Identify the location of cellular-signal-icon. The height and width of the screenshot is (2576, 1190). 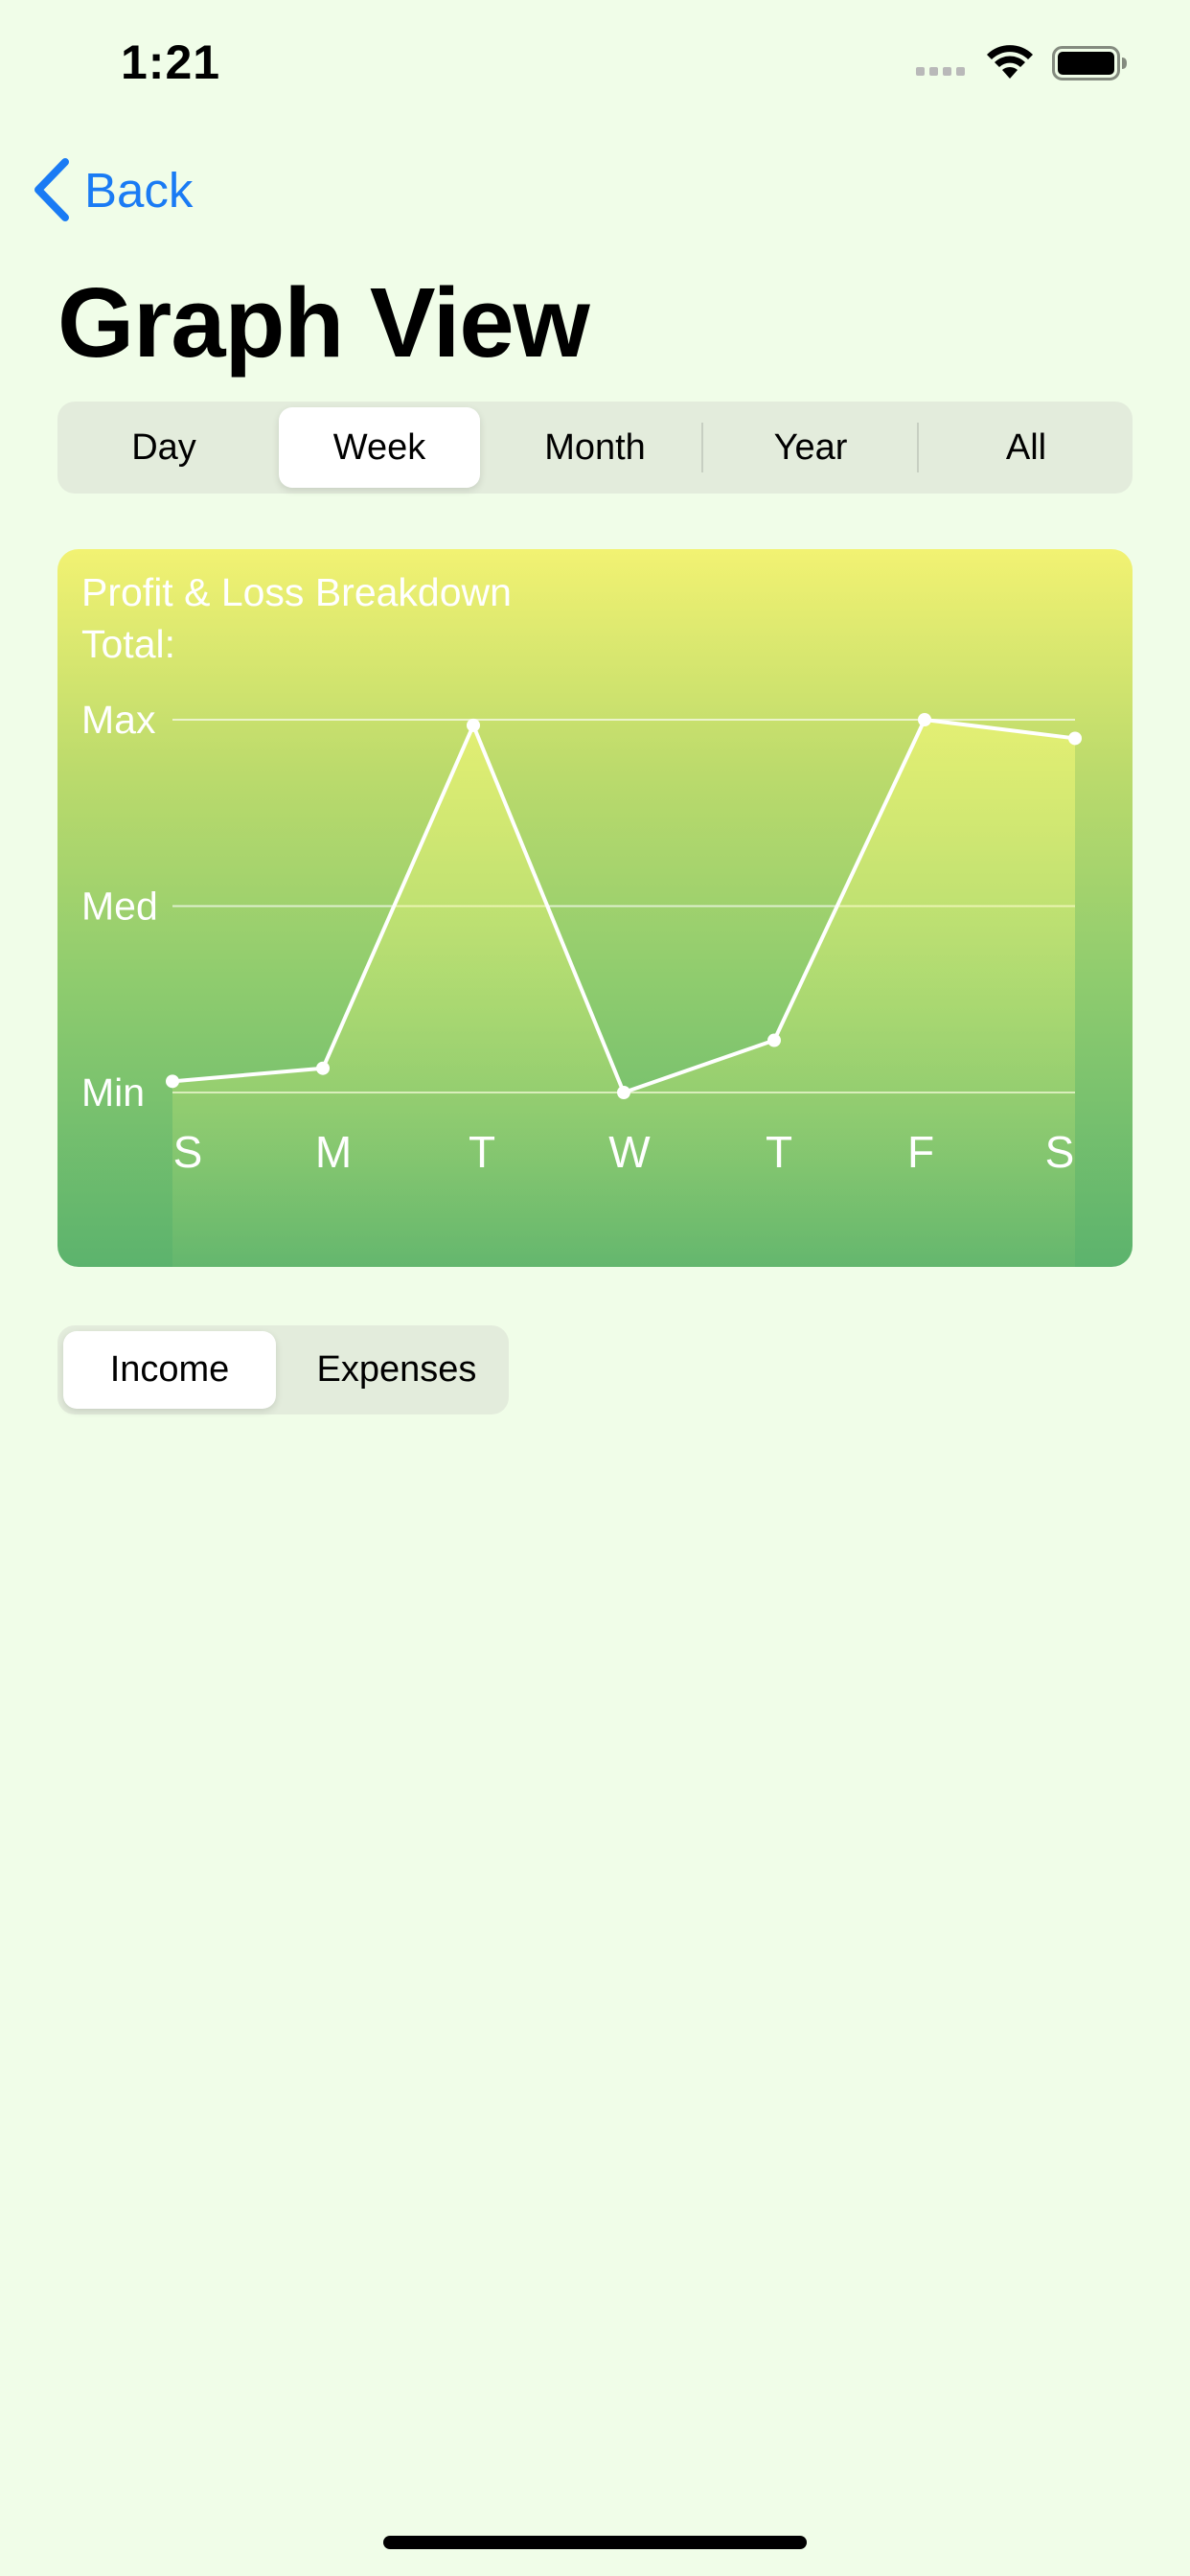
(941, 71).